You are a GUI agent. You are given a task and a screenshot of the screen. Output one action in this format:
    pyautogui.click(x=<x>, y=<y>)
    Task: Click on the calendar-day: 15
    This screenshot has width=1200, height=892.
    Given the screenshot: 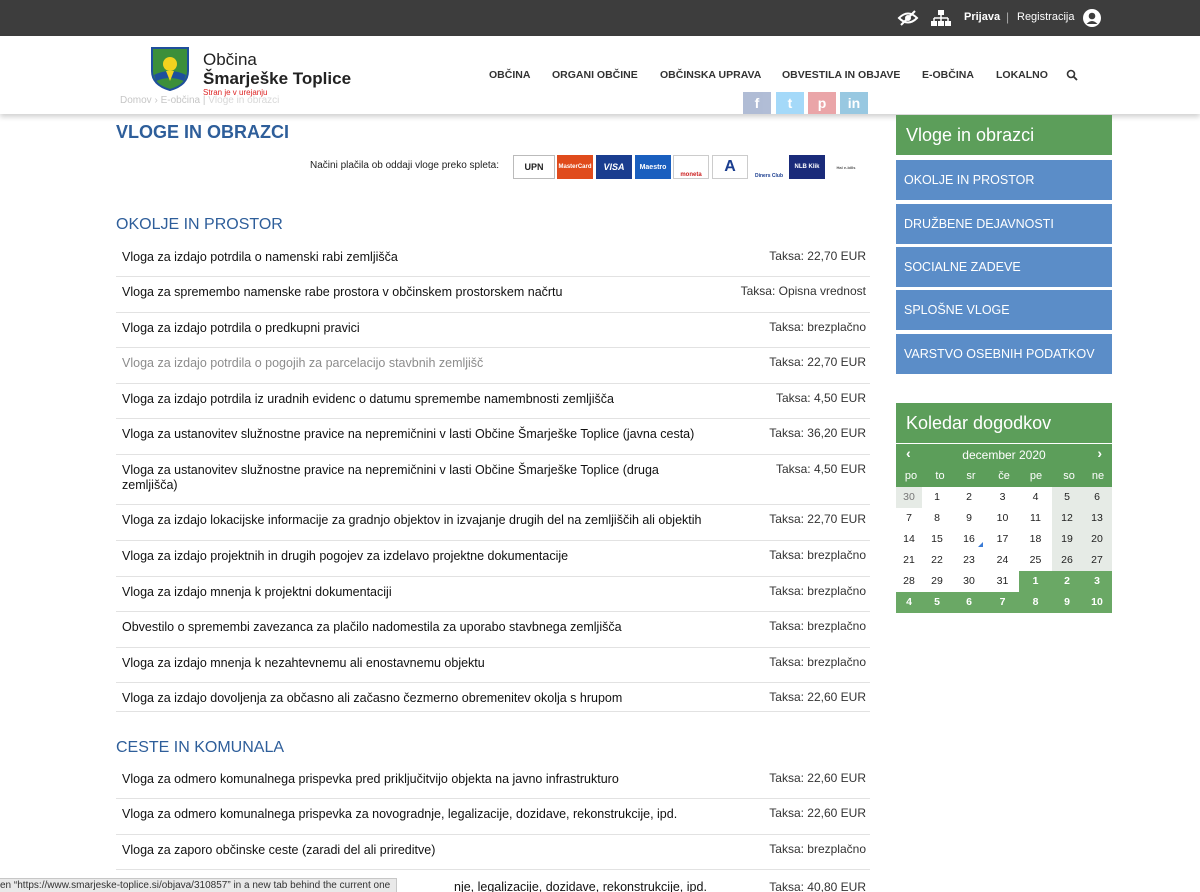 What is the action you would take?
    pyautogui.click(x=937, y=539)
    